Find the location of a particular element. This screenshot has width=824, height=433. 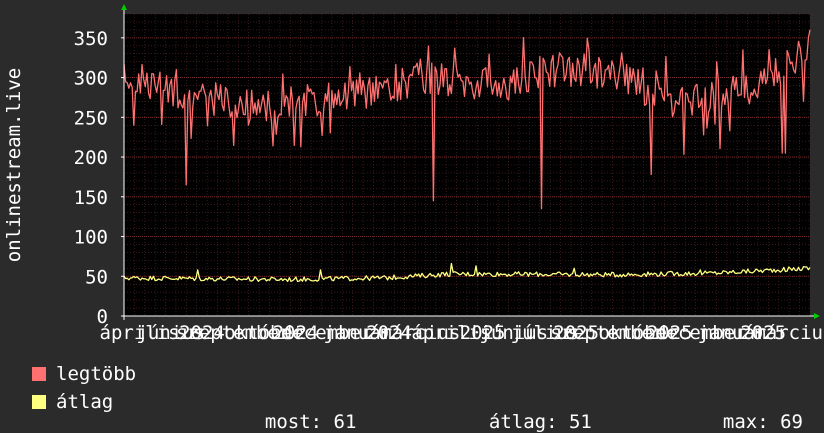

y-tick-label: 350 is located at coordinates (91, 39).